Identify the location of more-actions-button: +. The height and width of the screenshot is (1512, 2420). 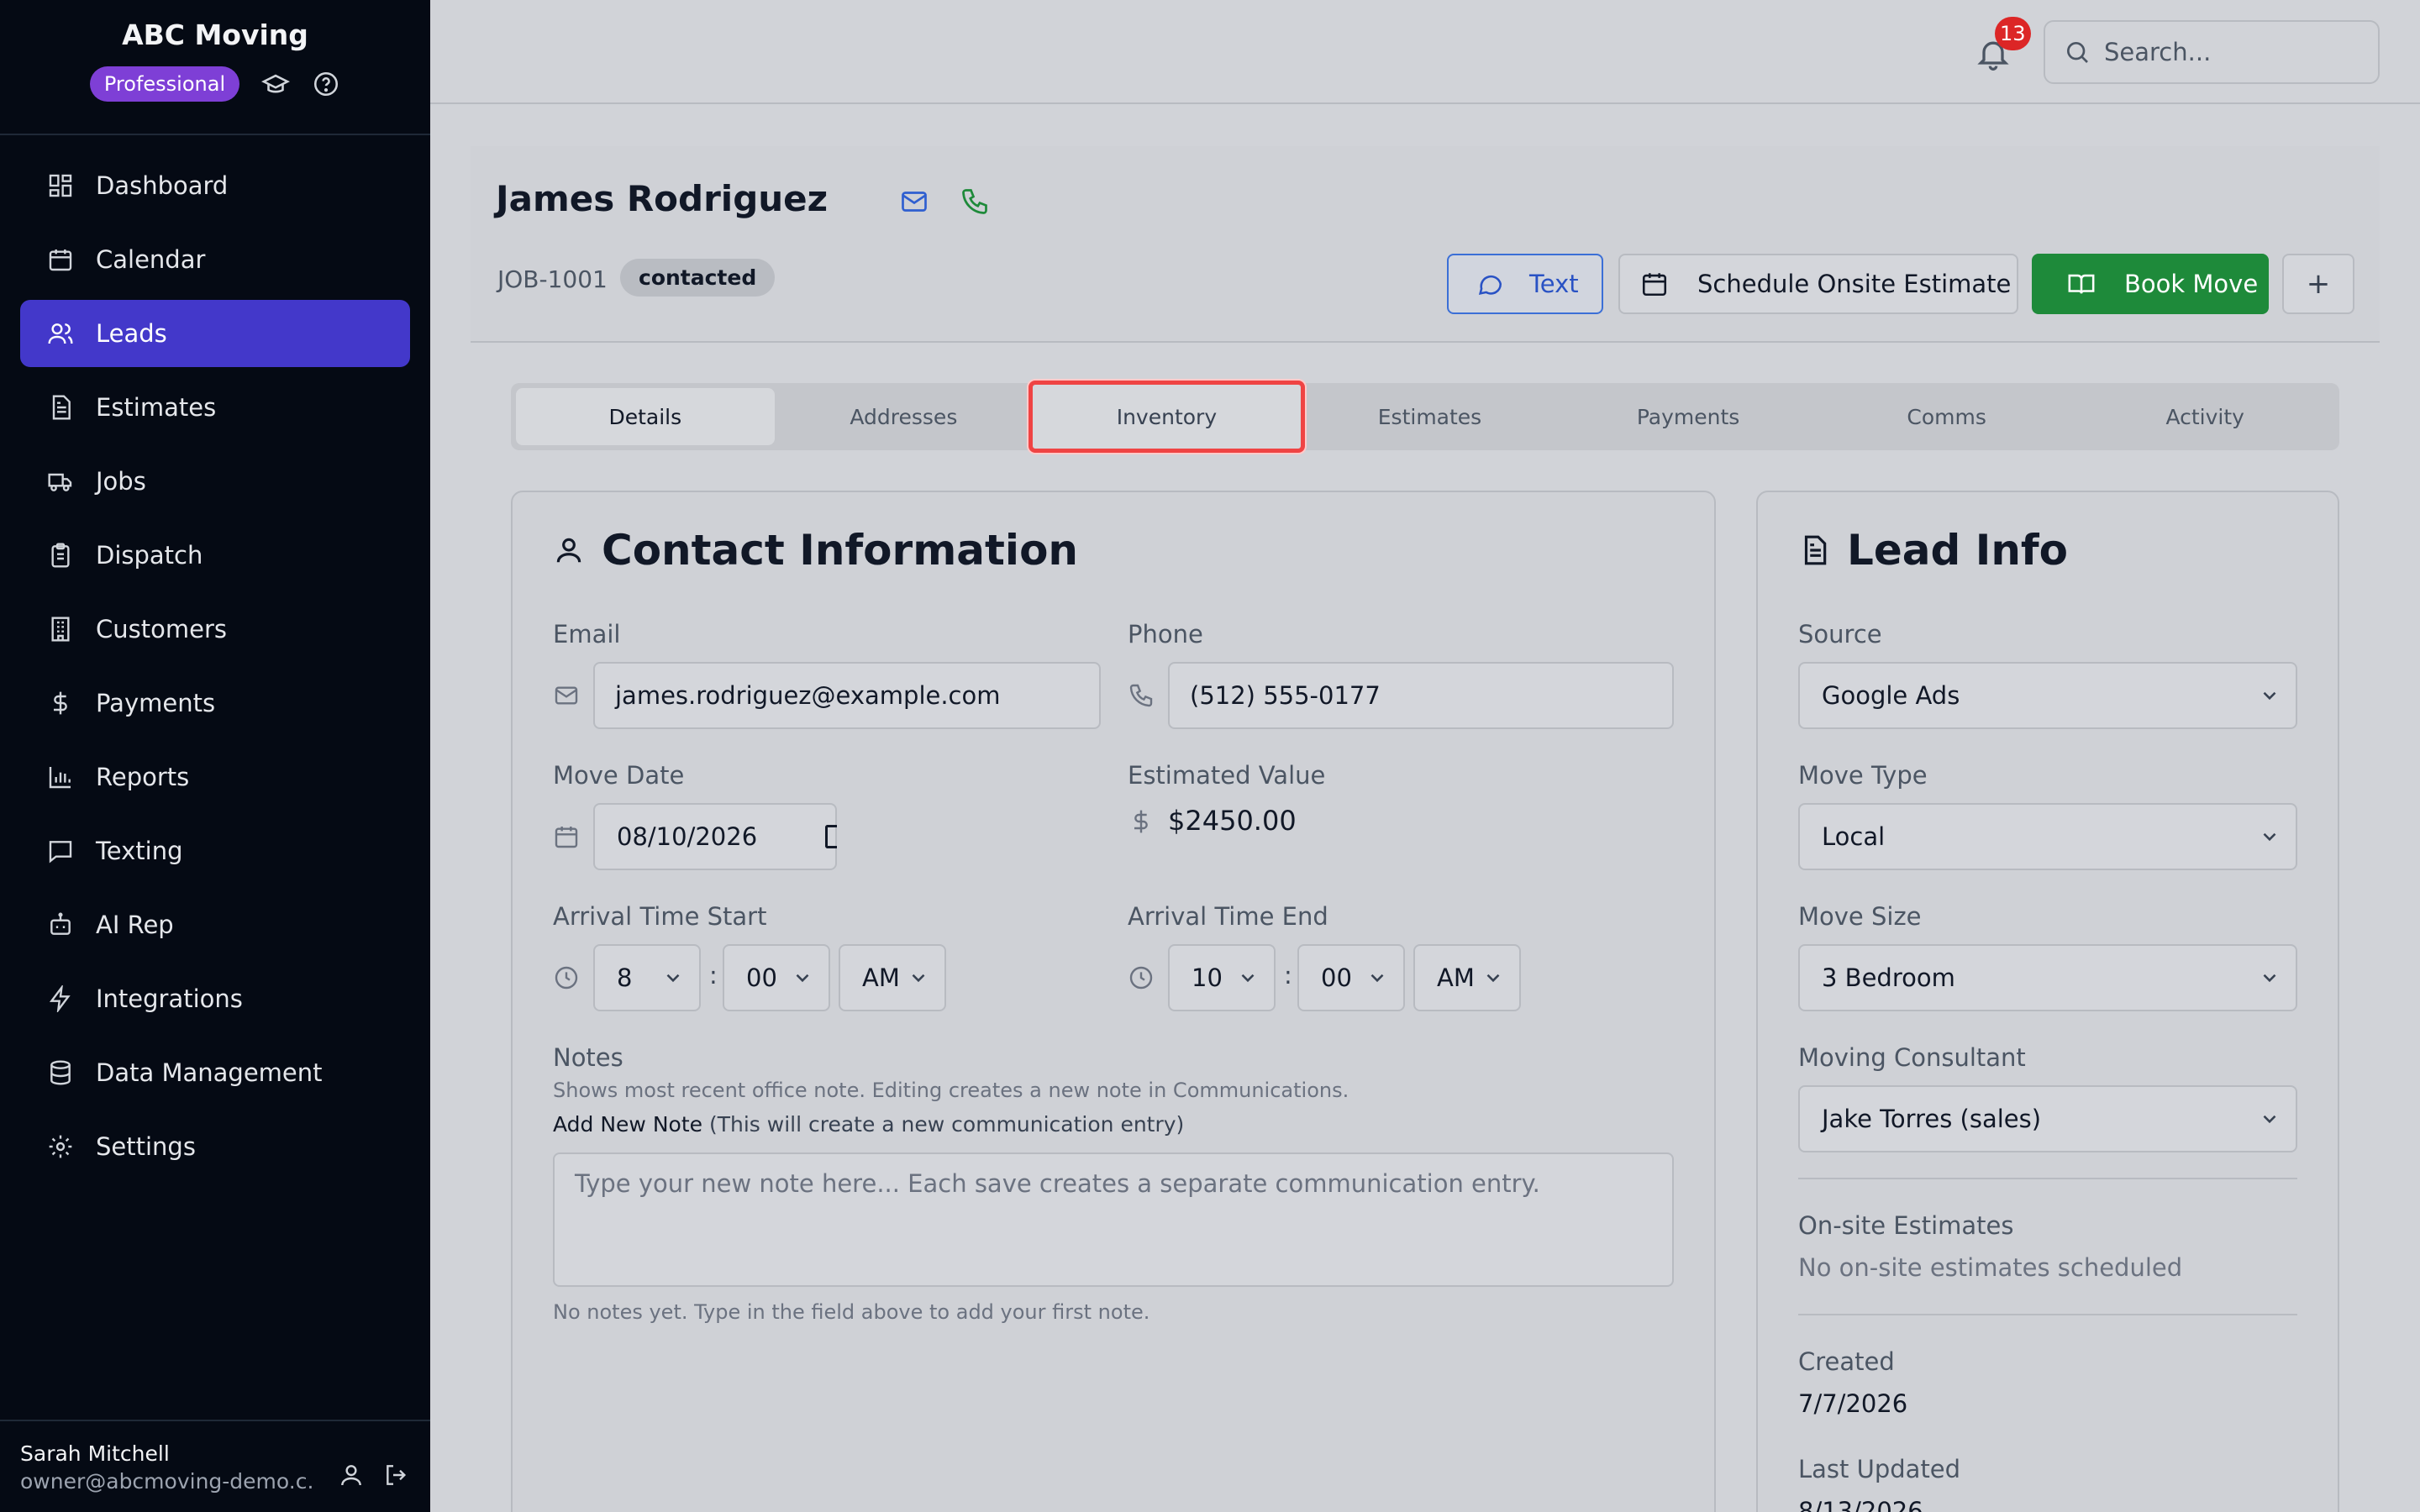
(2318, 284).